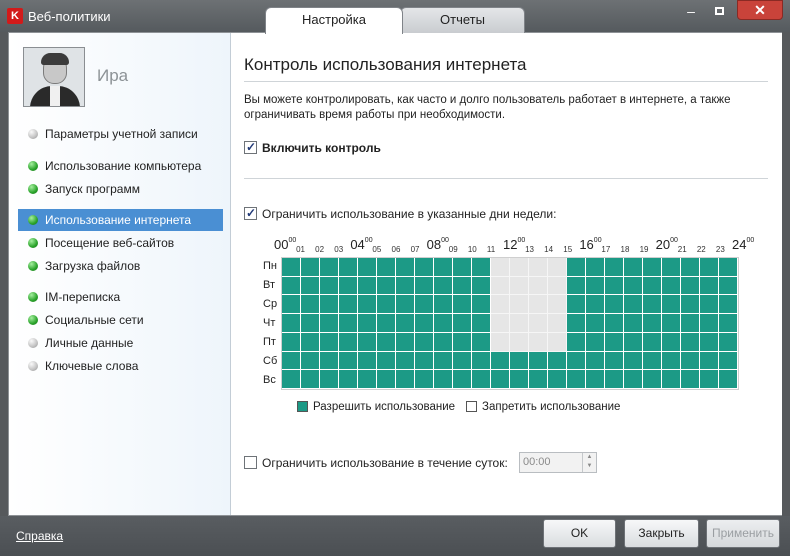  I want to click on limit-days-checkbox, so click(250, 213).